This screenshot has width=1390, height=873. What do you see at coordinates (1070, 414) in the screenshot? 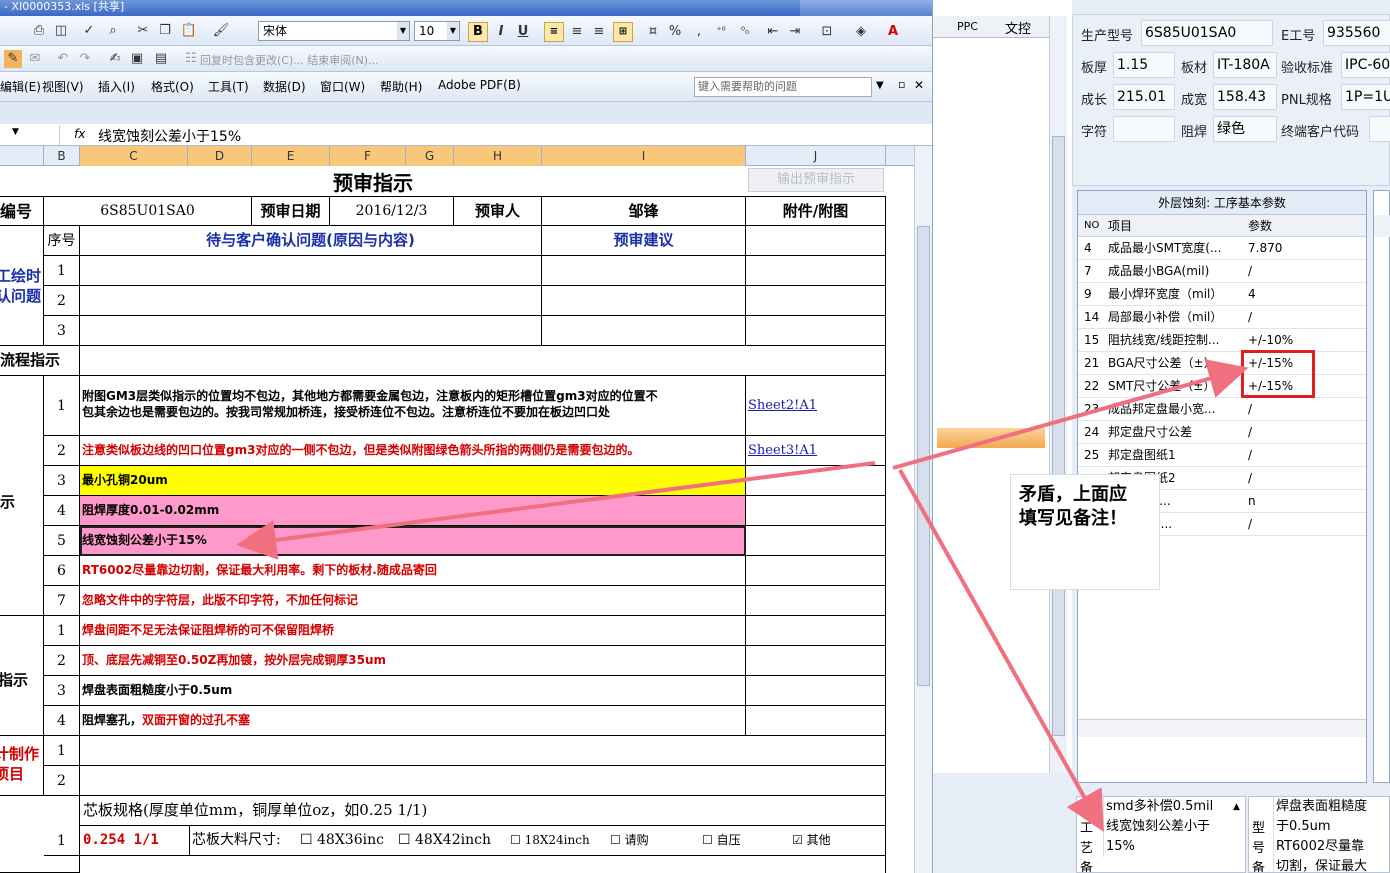
I see `arrow-to-param-grid` at bounding box center [1070, 414].